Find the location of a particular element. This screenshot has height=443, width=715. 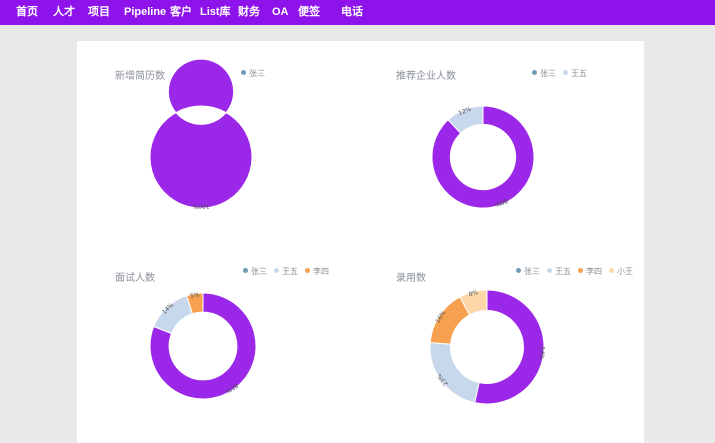

chart-legend-interviews: 张三 王五 李四 is located at coordinates (289, 271).